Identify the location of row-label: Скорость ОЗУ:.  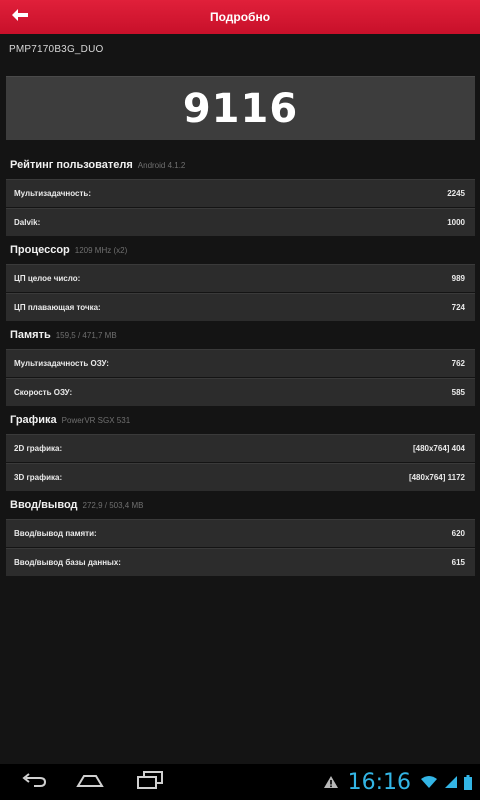
(43, 392).